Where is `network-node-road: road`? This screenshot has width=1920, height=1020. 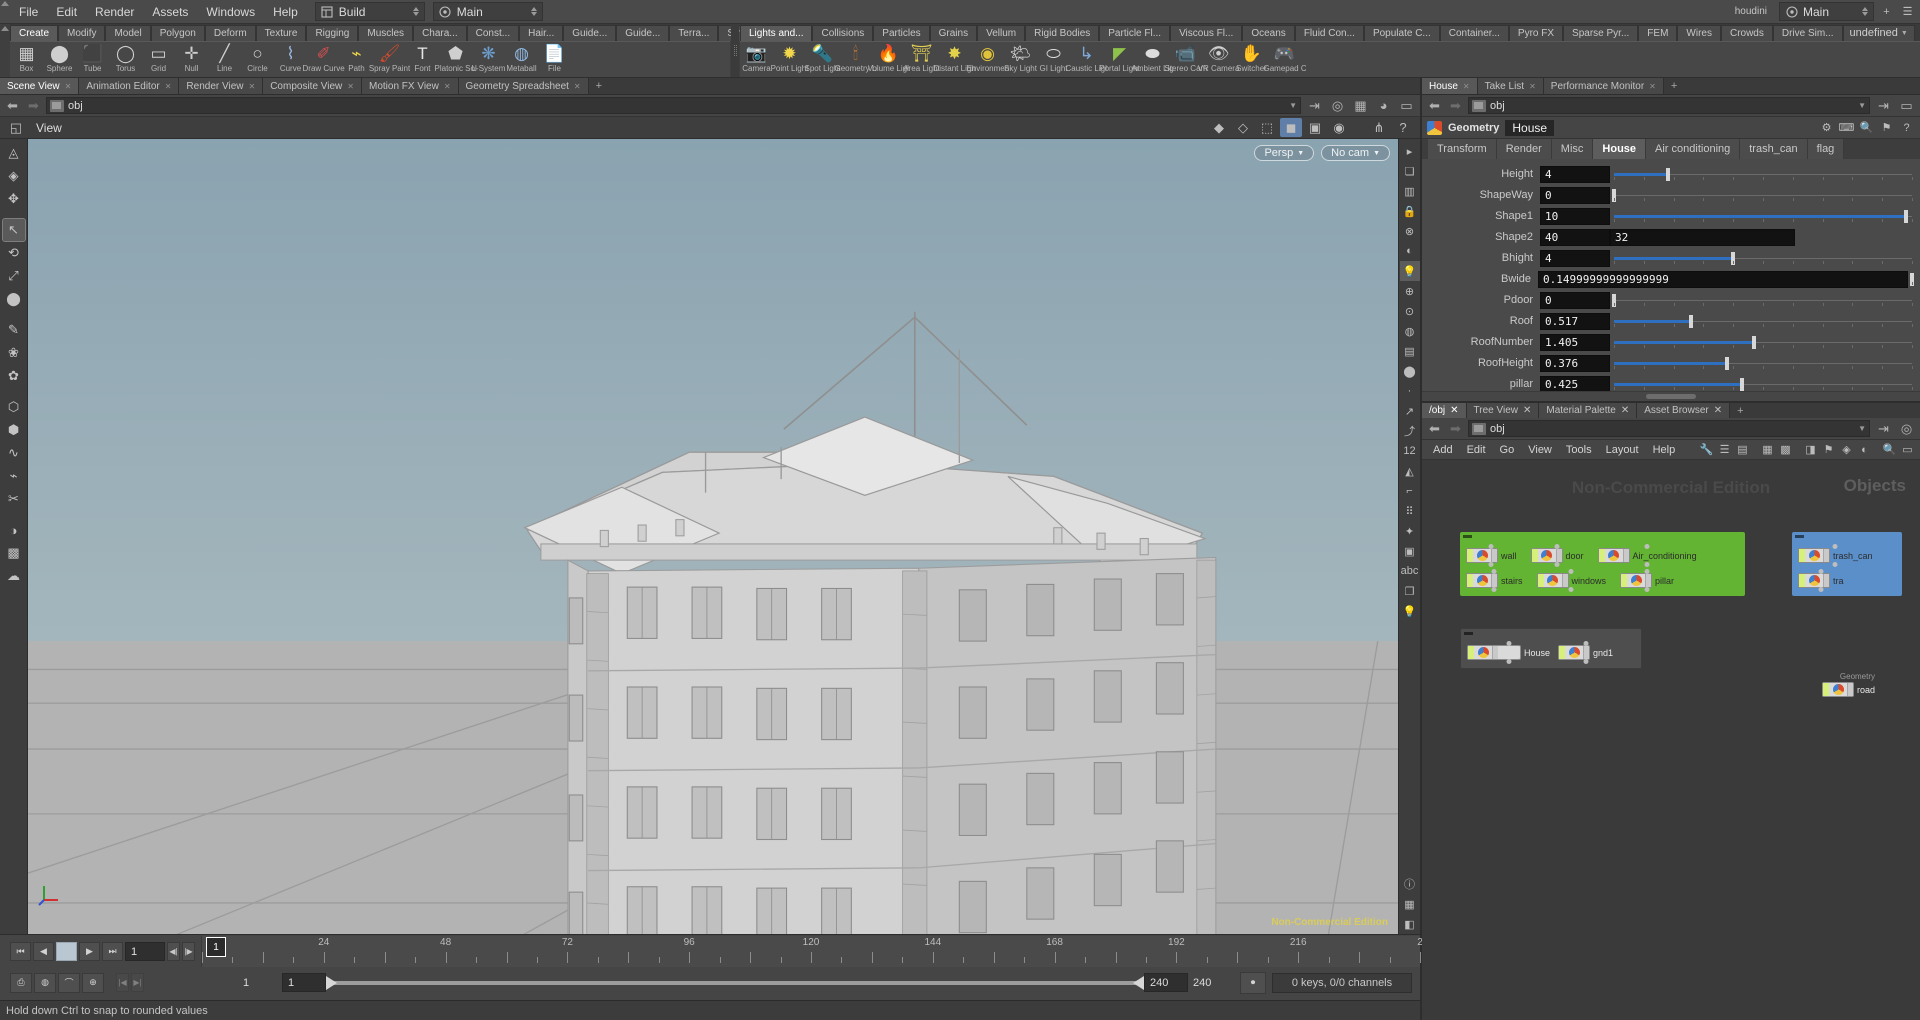 network-node-road: road is located at coordinates (1848, 689).